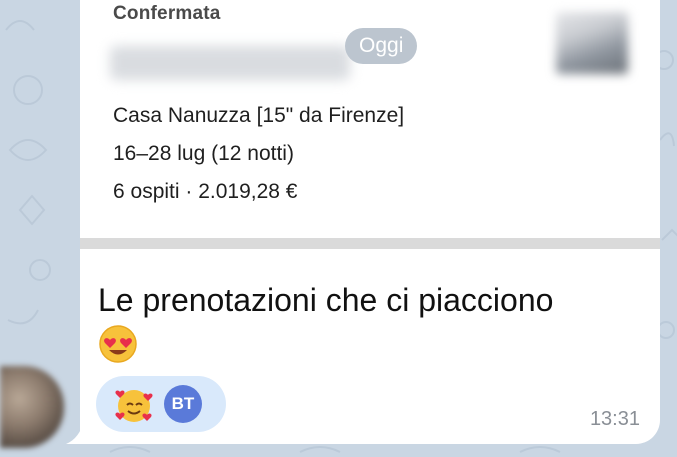 The image size is (677, 457). I want to click on heart-eyes-emoji-icon, so click(118, 344).